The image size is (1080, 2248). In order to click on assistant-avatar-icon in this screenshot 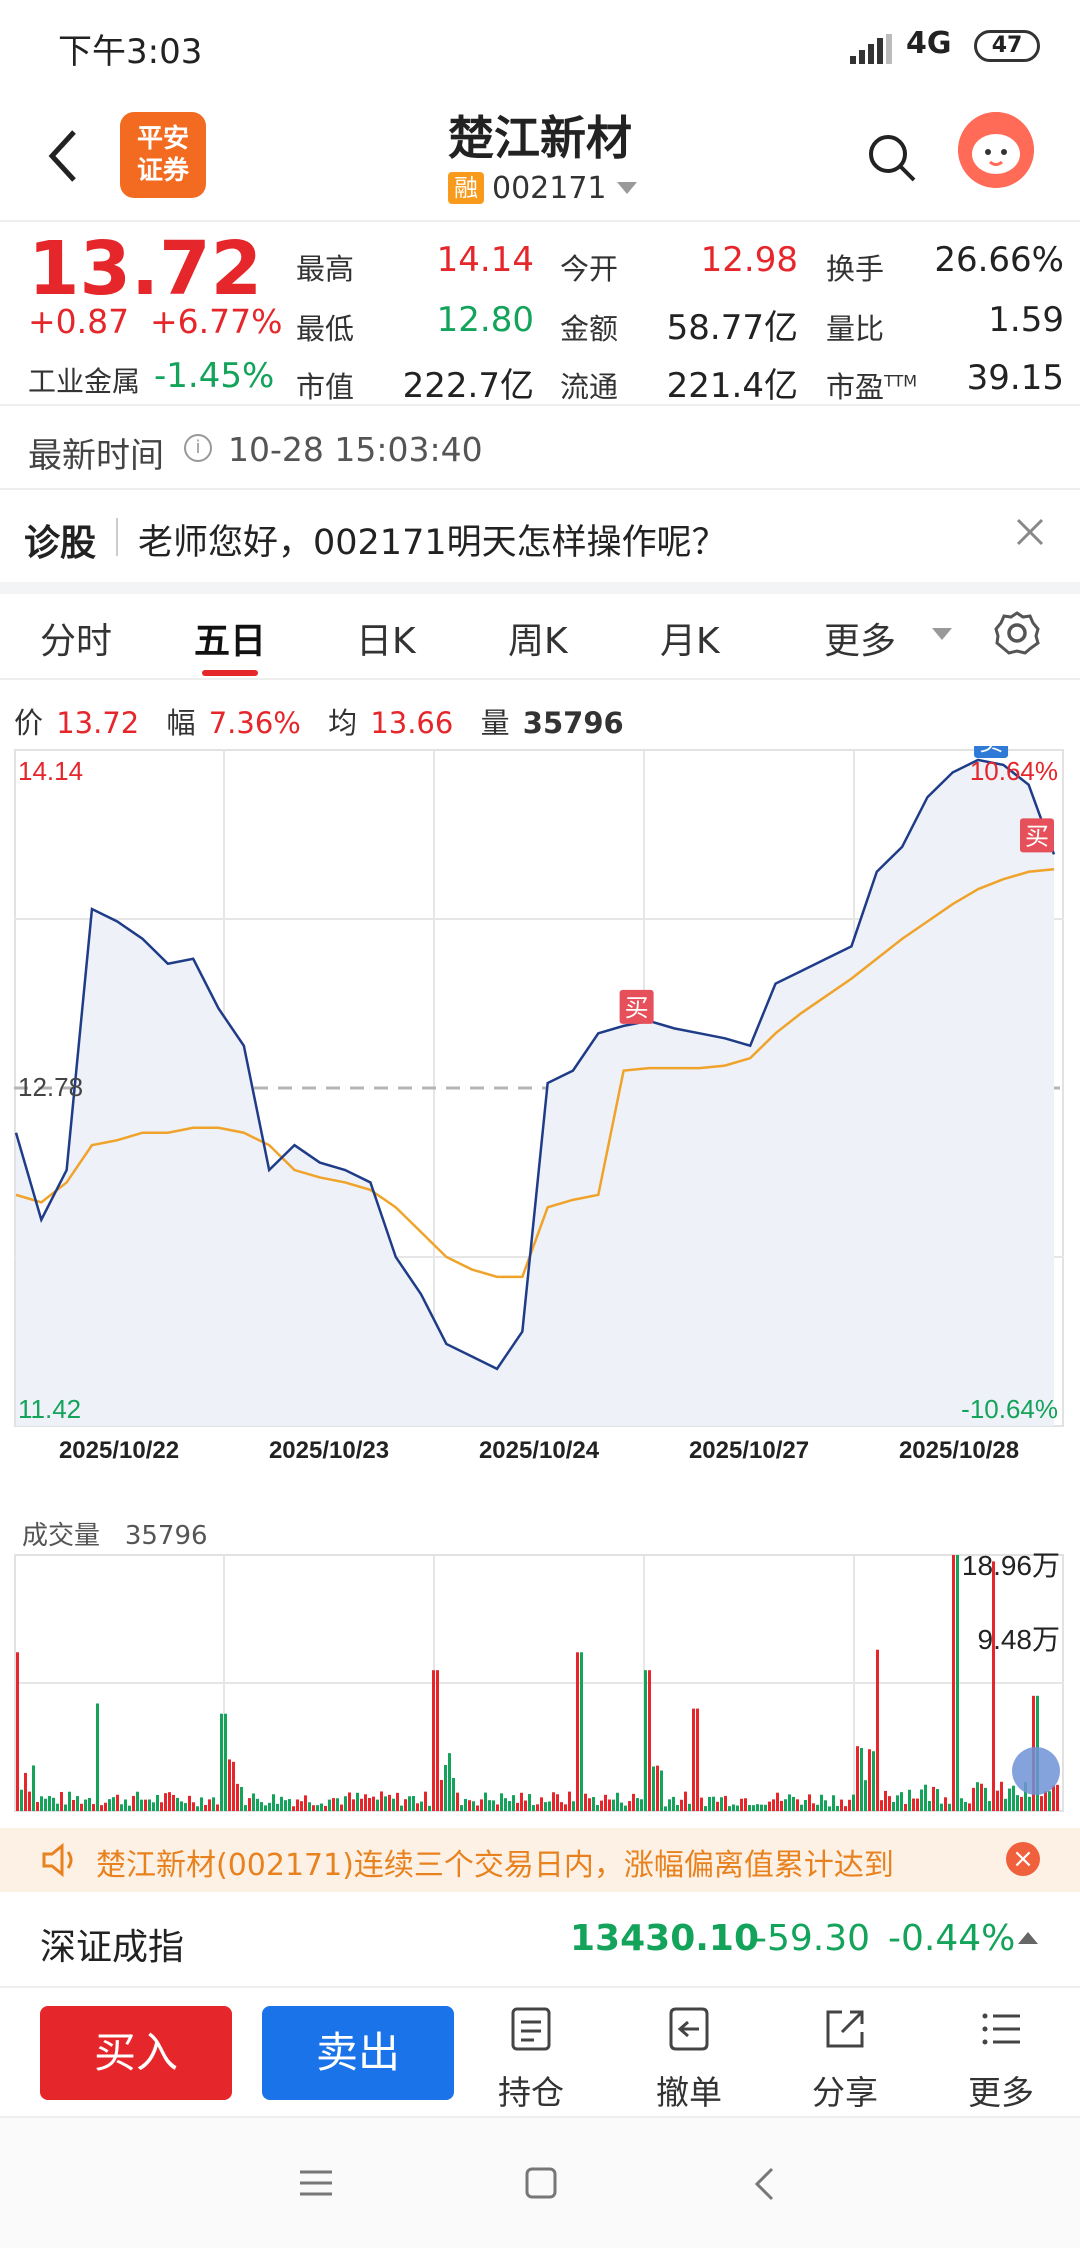, I will do `click(996, 150)`.